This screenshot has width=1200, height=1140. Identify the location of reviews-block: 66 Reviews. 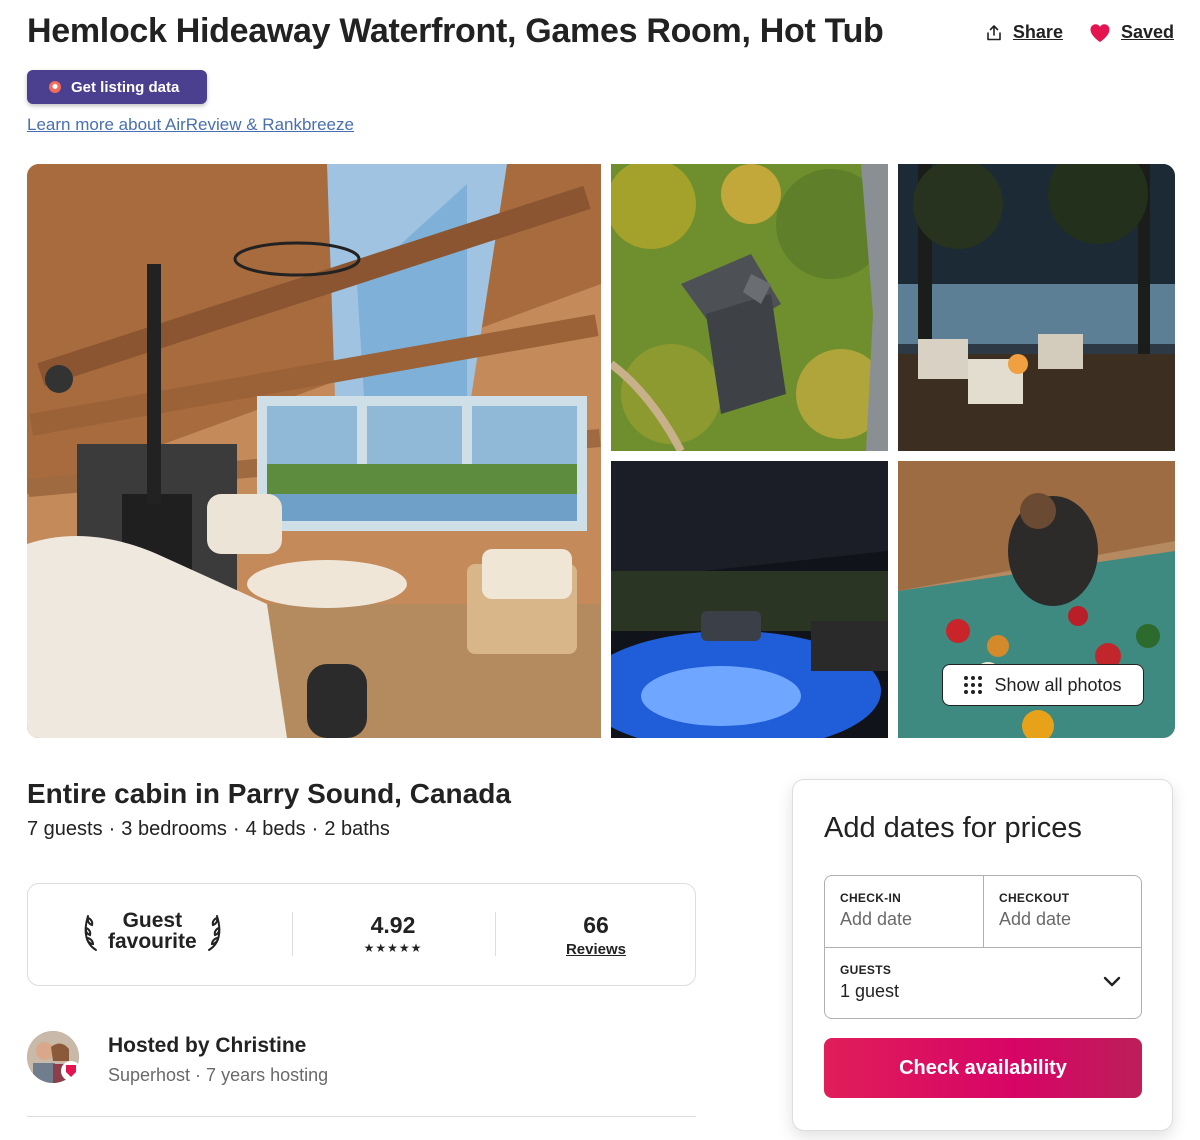
(596, 935).